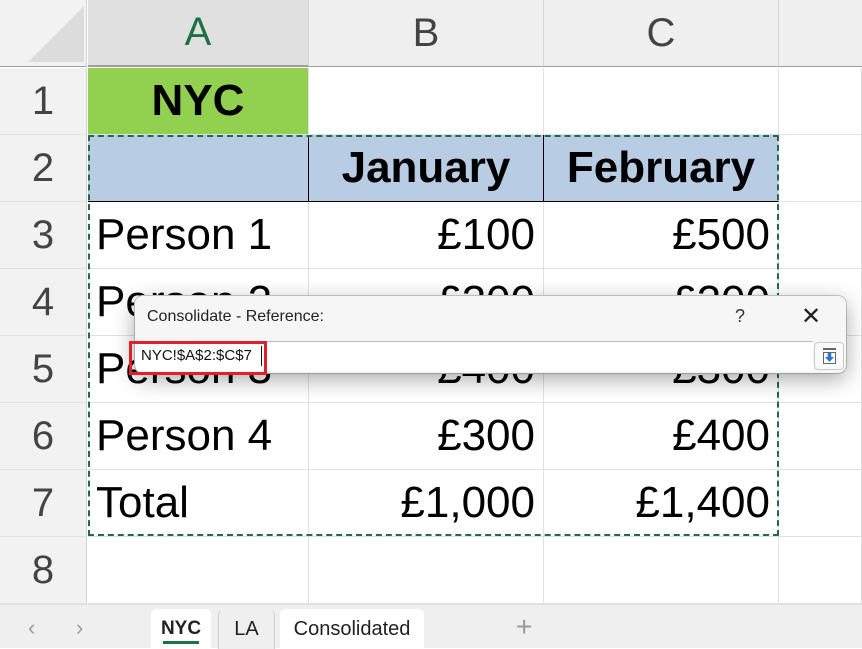  What do you see at coordinates (820, 101) in the screenshot?
I see `cell-d1` at bounding box center [820, 101].